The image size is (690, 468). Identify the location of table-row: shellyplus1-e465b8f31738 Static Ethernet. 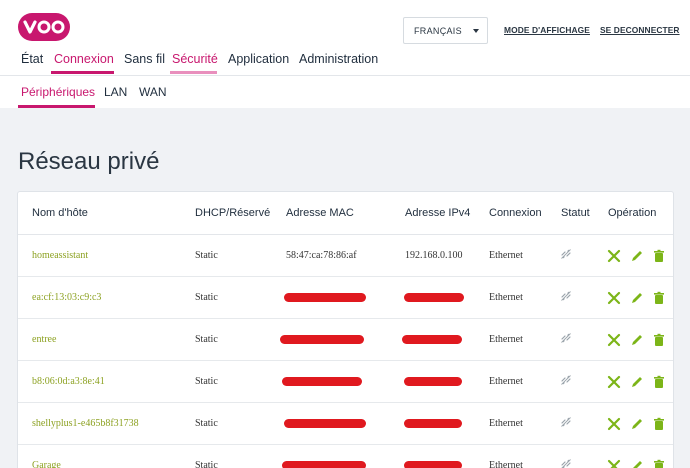
(345, 424).